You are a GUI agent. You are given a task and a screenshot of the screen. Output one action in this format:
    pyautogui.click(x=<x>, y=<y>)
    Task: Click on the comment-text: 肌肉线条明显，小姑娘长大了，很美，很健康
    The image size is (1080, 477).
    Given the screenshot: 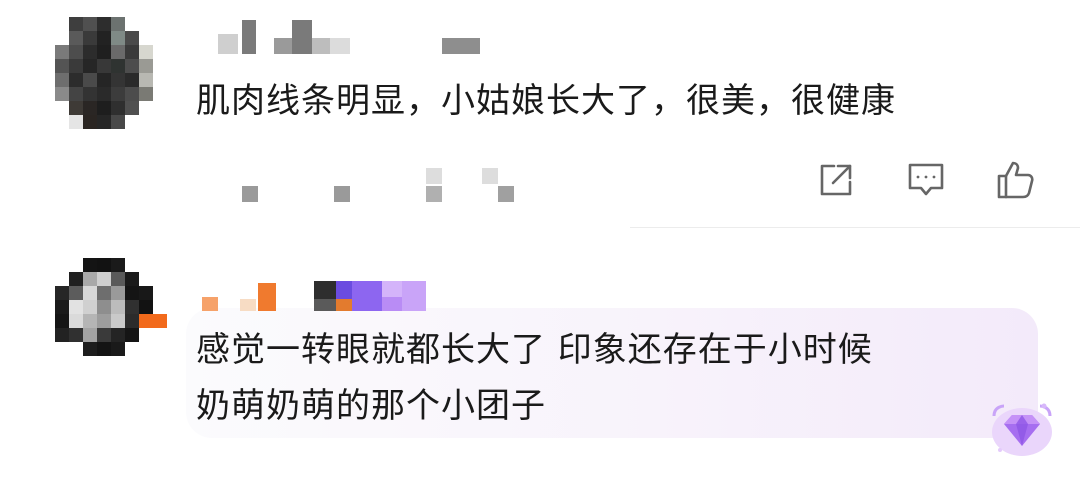 What is the action you would take?
    pyautogui.click(x=546, y=101)
    